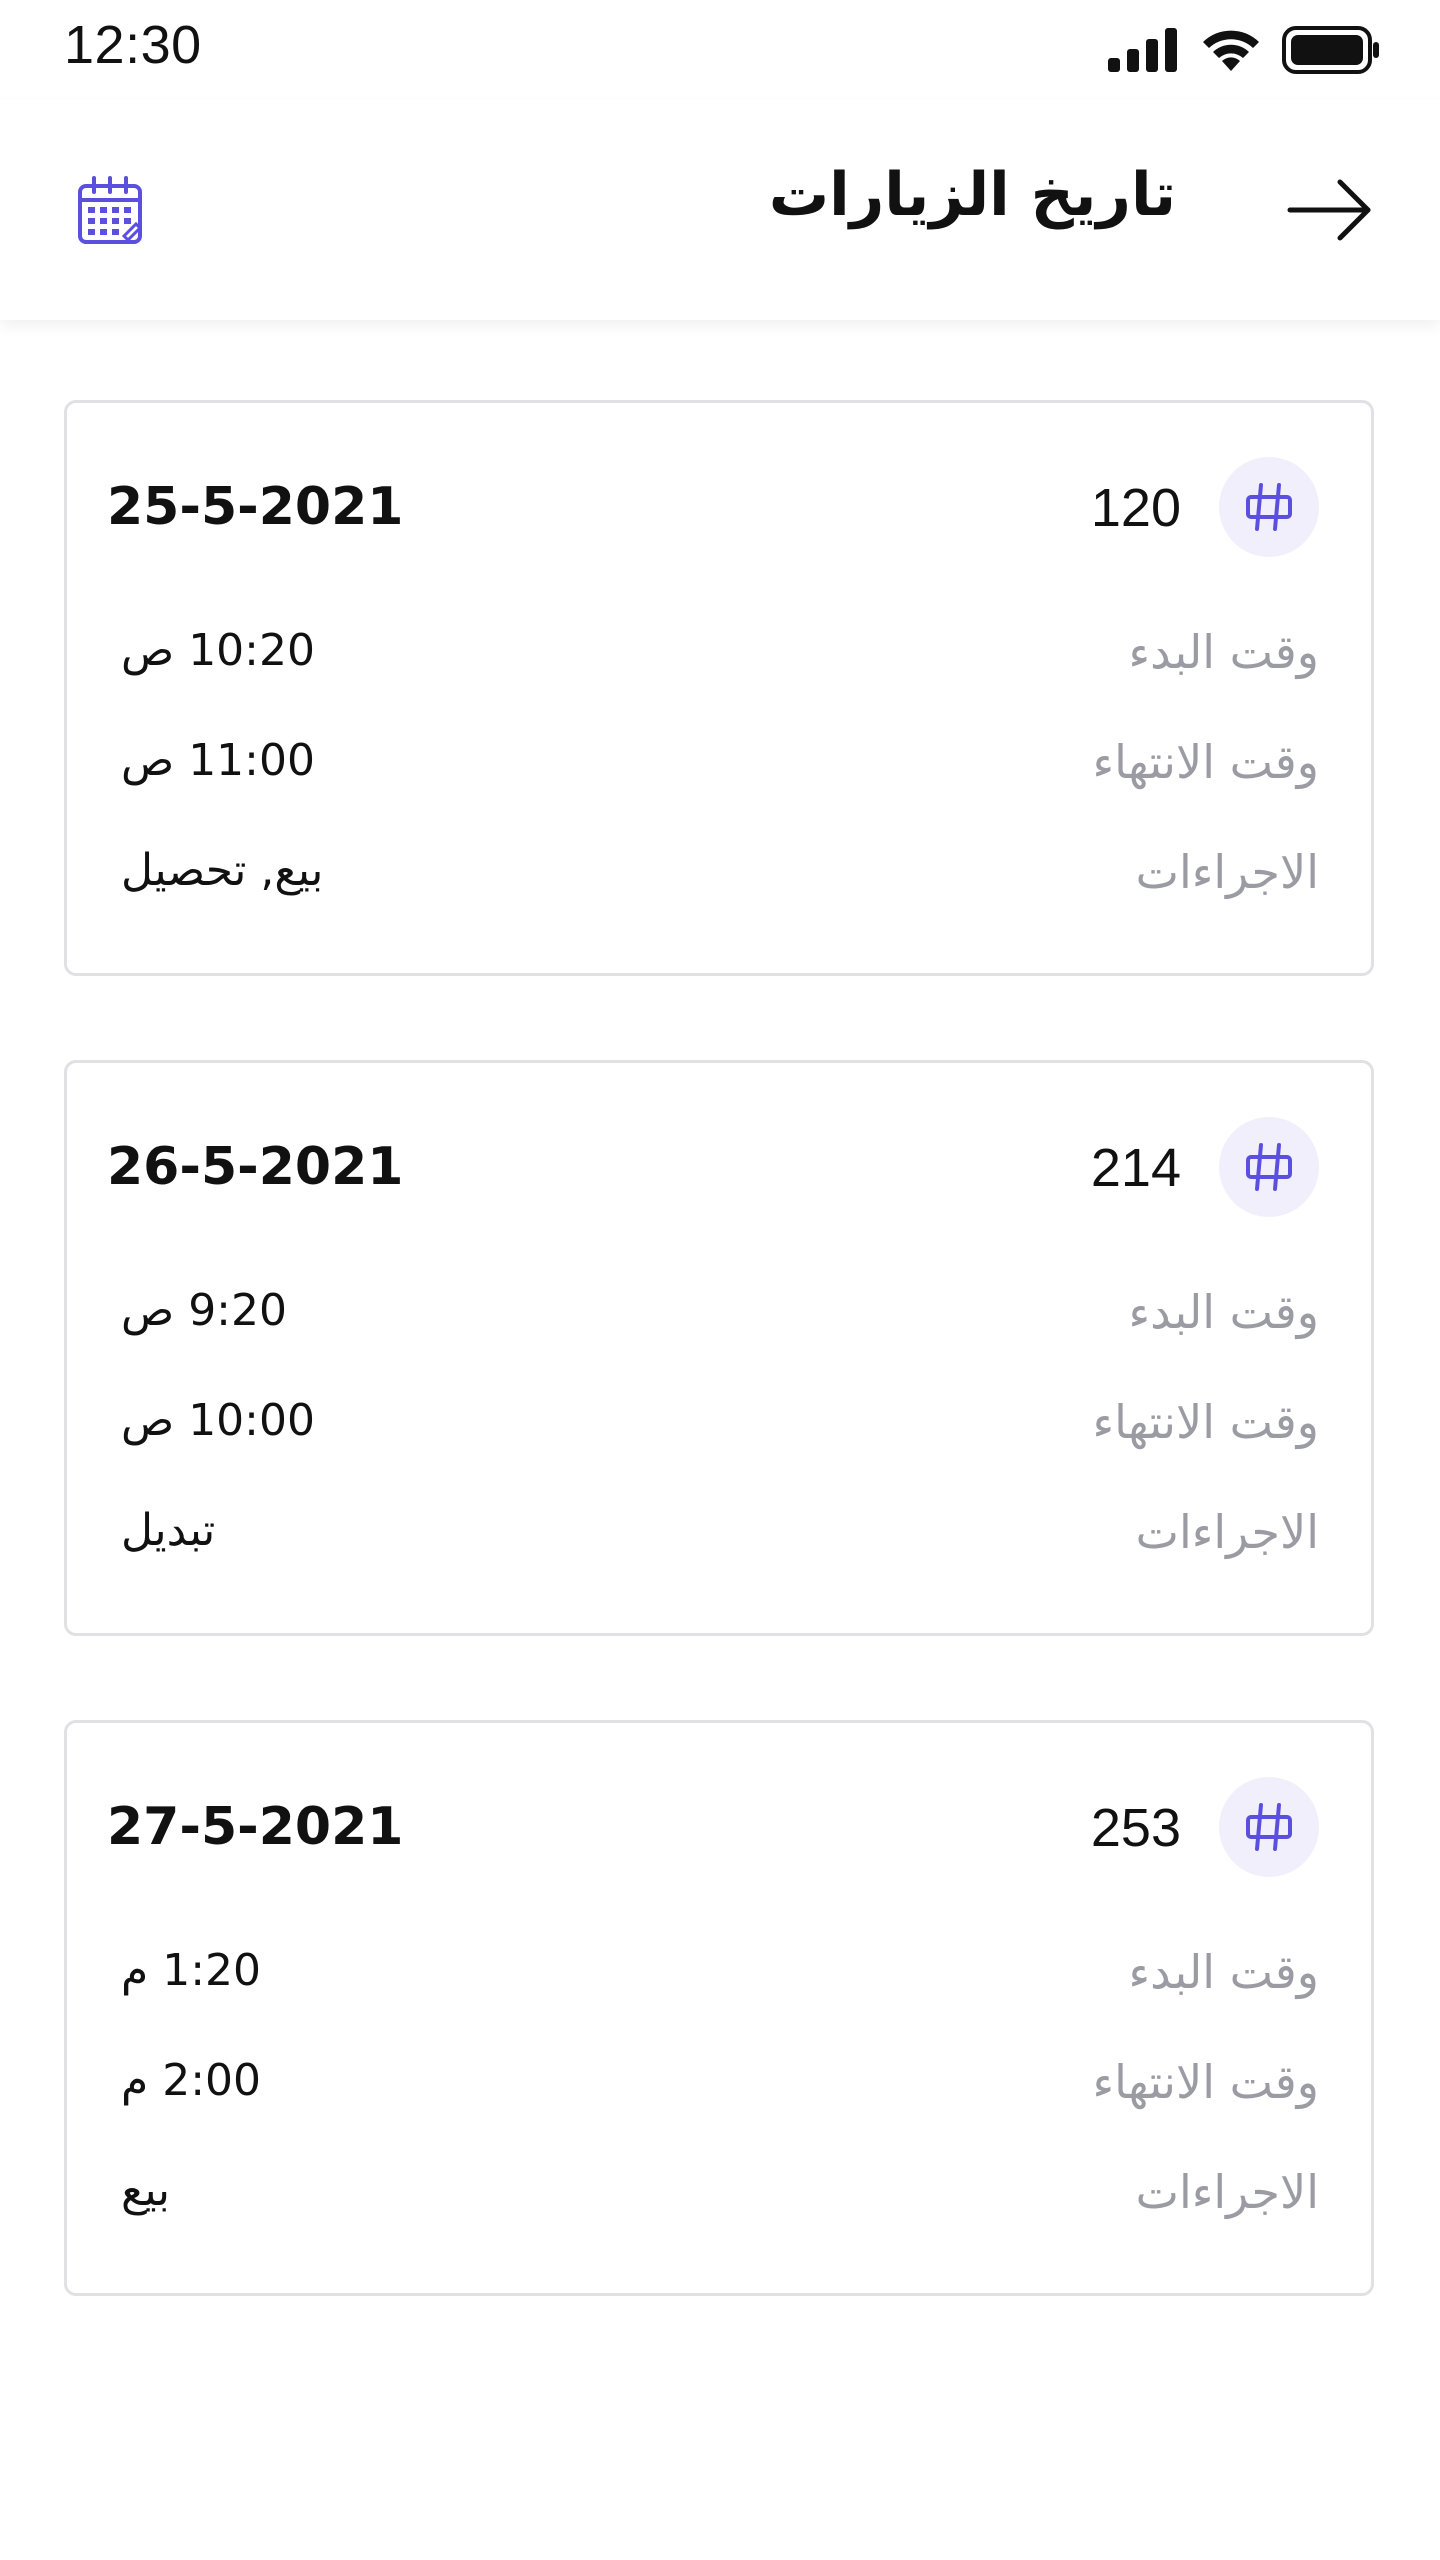 Image resolution: width=1440 pixels, height=2560 pixels. I want to click on arrow-right-icon, so click(1329, 210).